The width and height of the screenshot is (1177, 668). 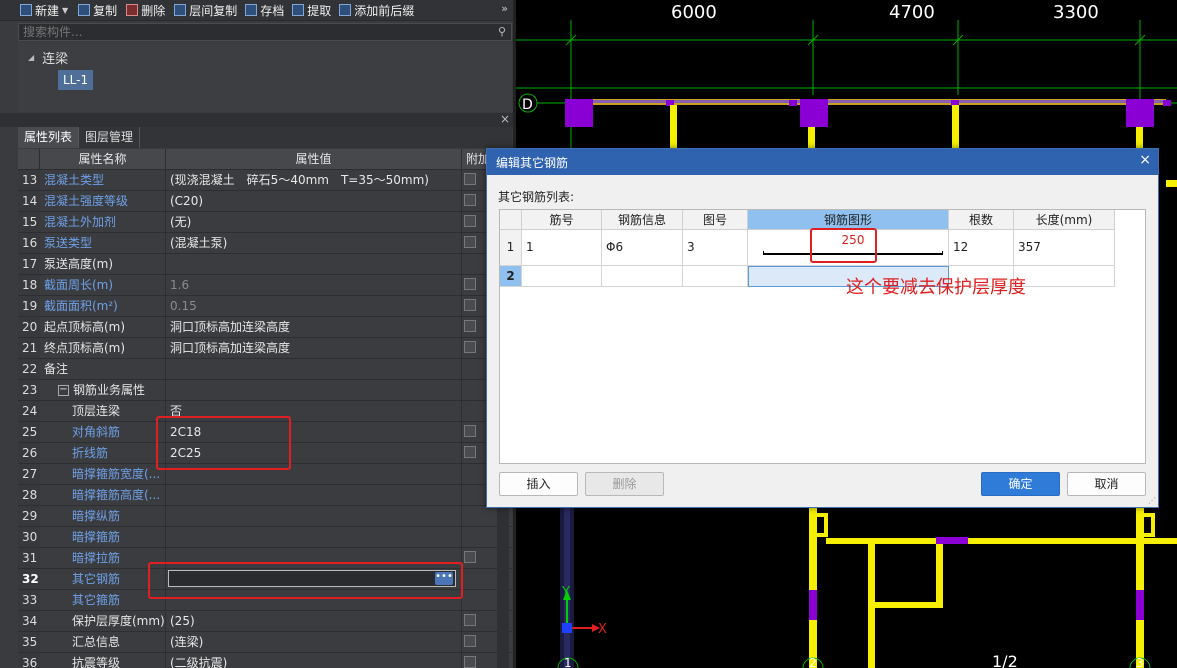 I want to click on pane-splitter: ×, so click(x=258, y=119).